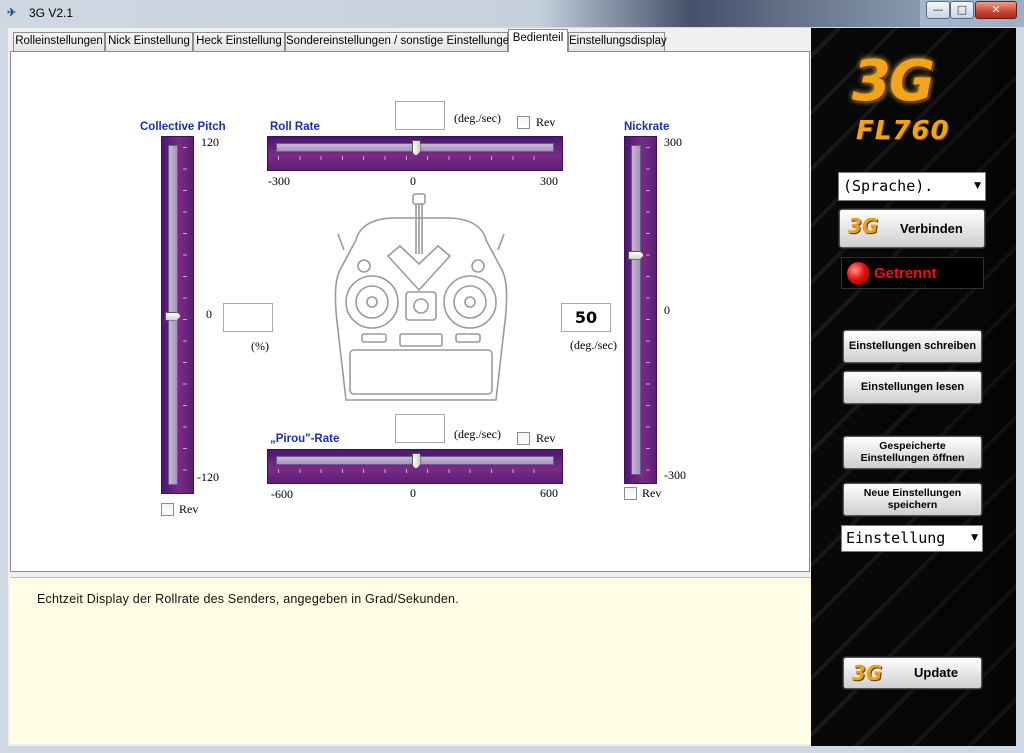 The width and height of the screenshot is (1024, 753). What do you see at coordinates (858, 273) in the screenshot?
I see `status-led-icon` at bounding box center [858, 273].